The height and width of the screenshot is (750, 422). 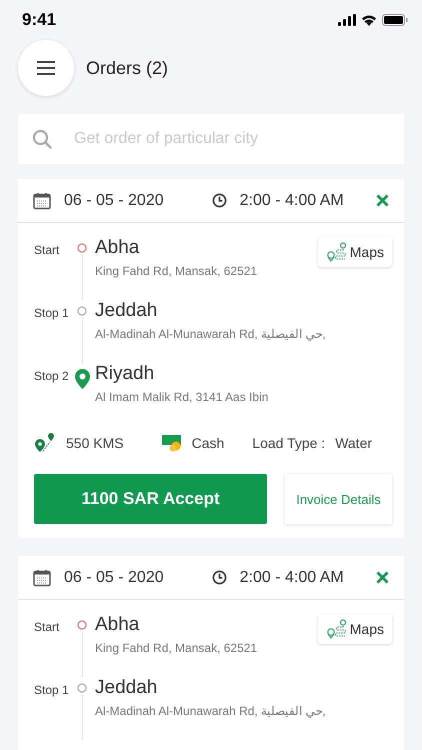 I want to click on load-type-value: Water, so click(x=353, y=443).